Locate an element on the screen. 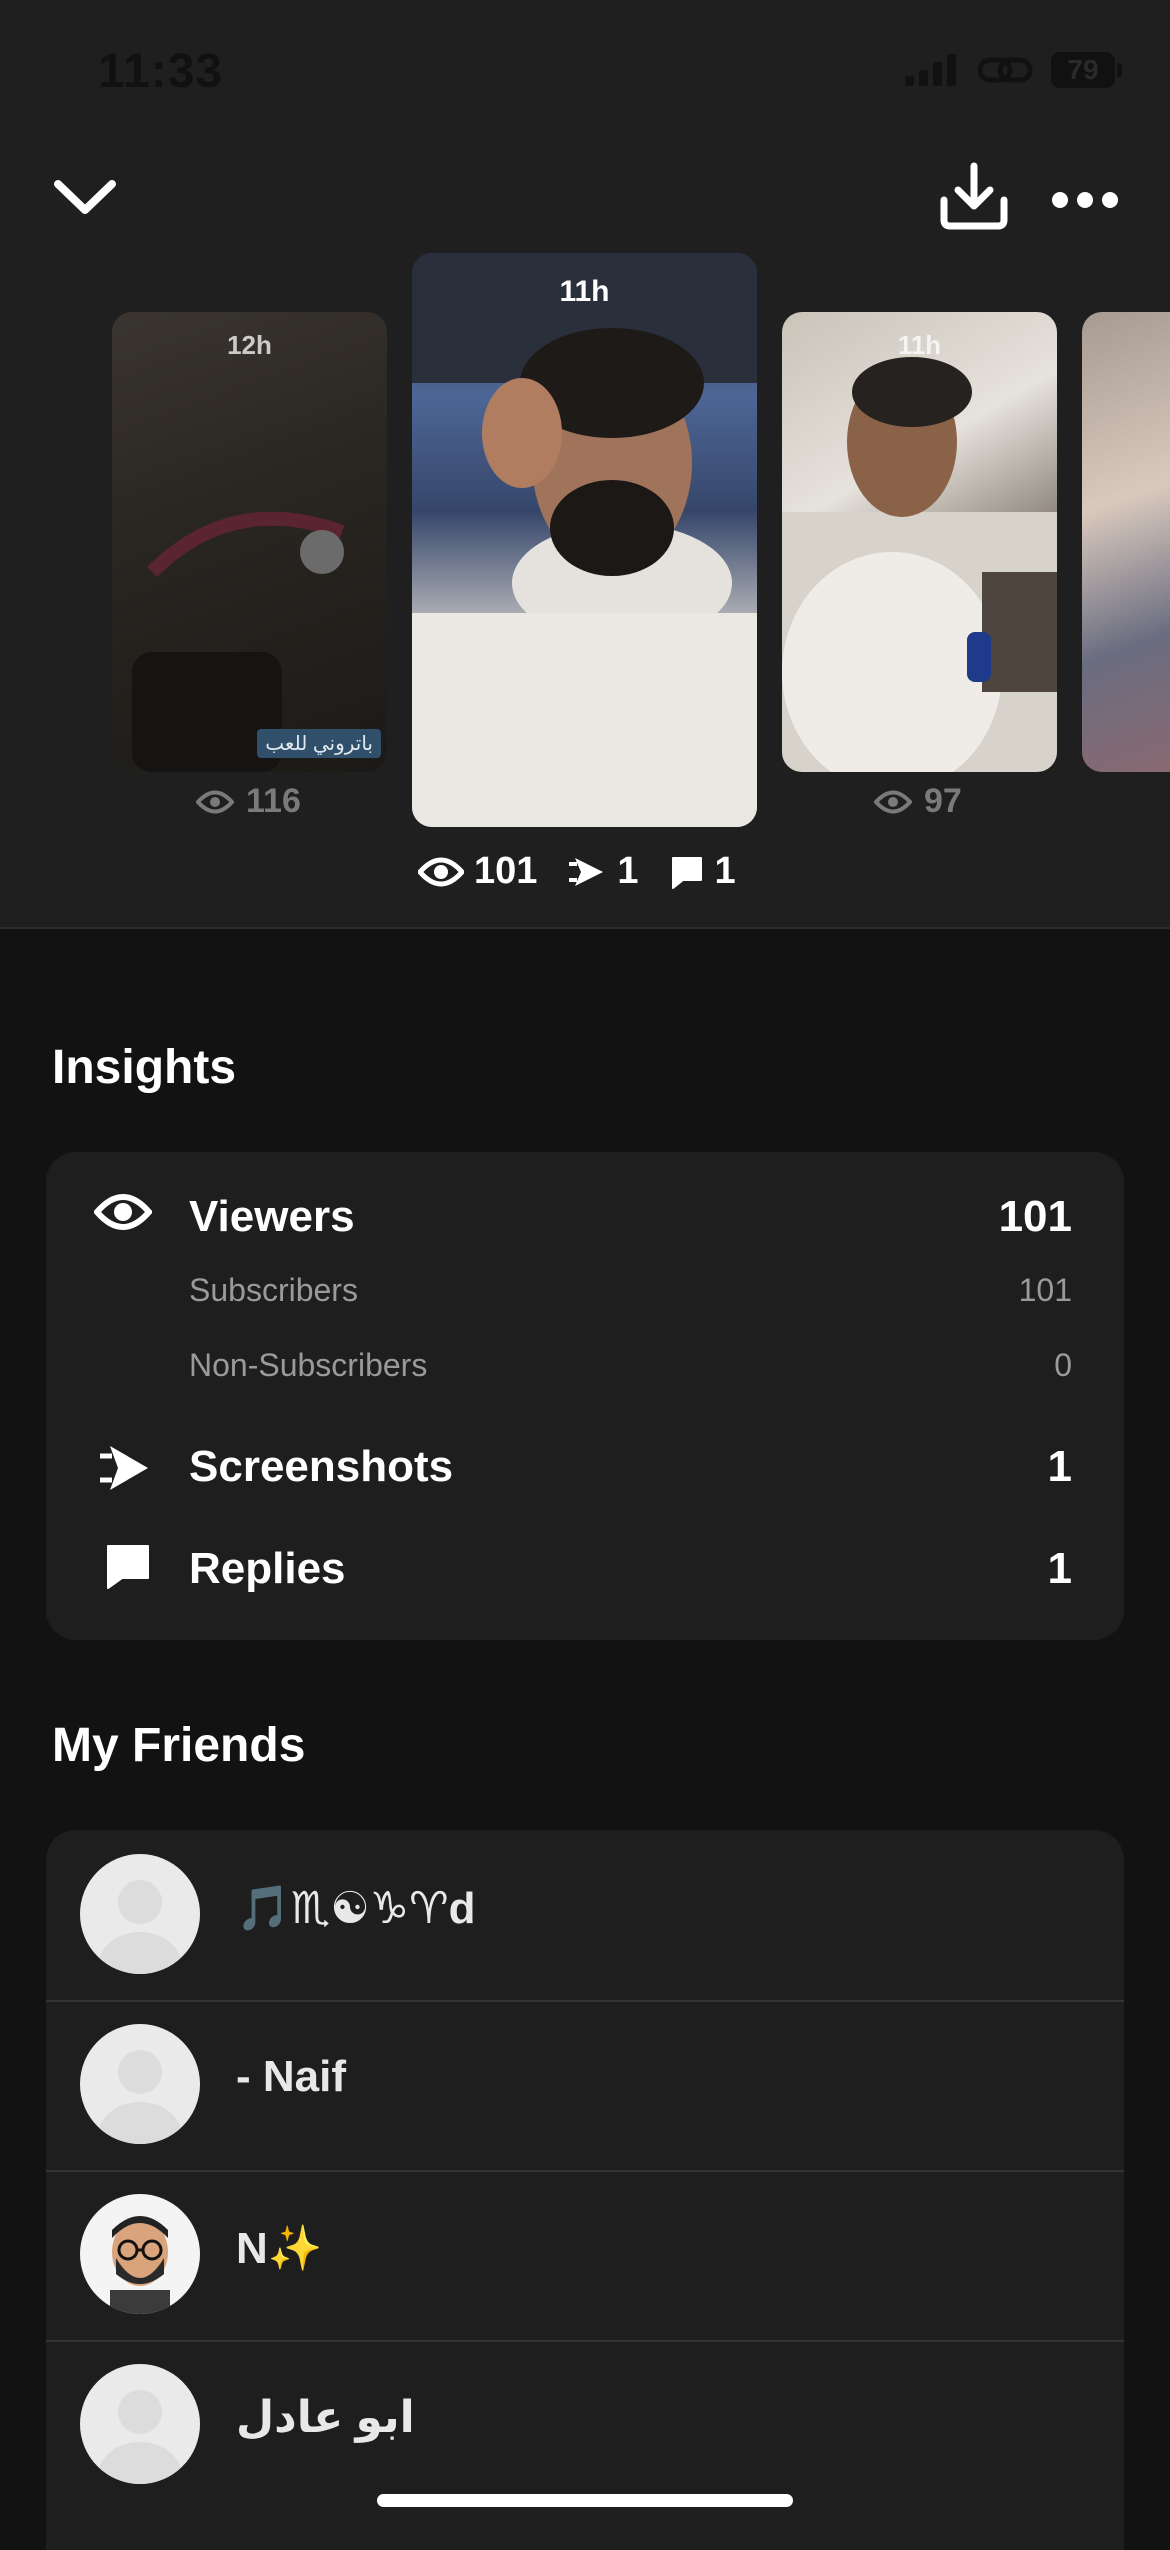  view-count-value: 97 is located at coordinates (943, 801).